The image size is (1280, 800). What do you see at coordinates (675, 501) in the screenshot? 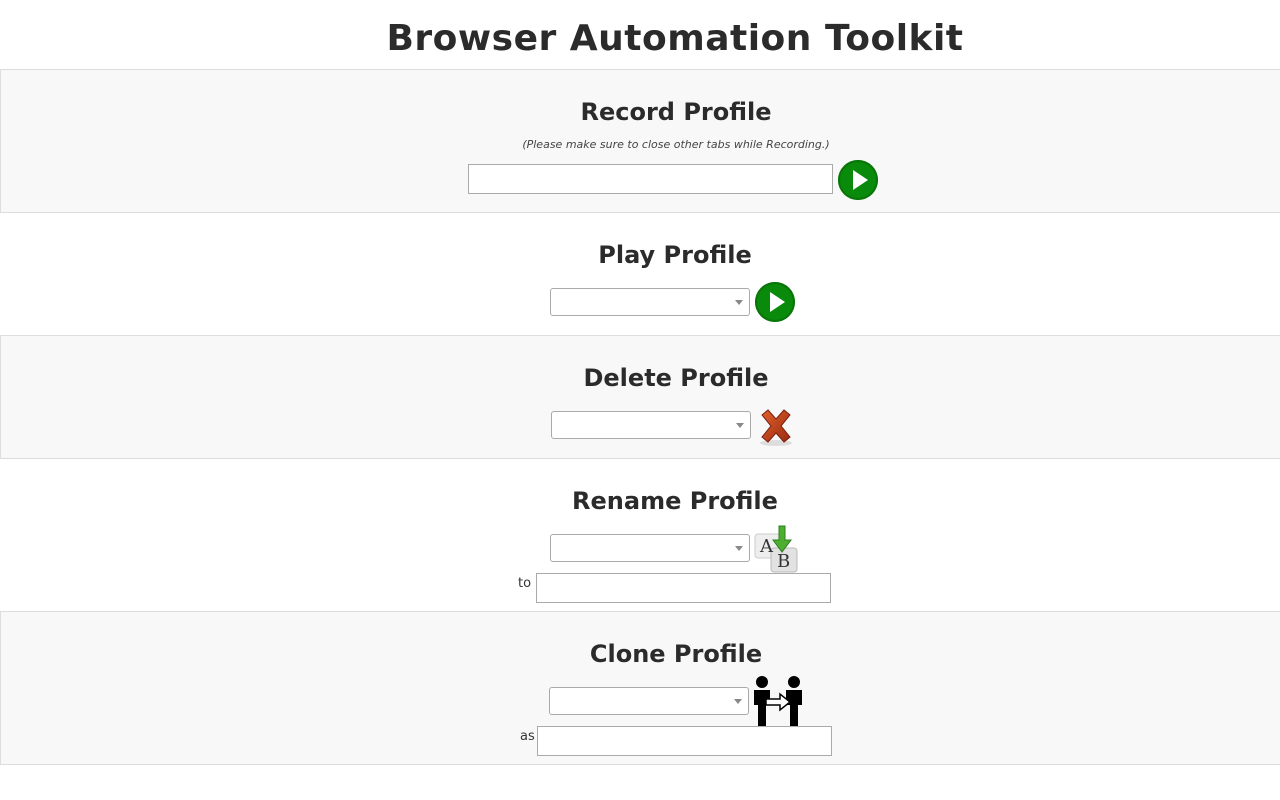
I see `rename-profile-title: Rename Profile` at bounding box center [675, 501].